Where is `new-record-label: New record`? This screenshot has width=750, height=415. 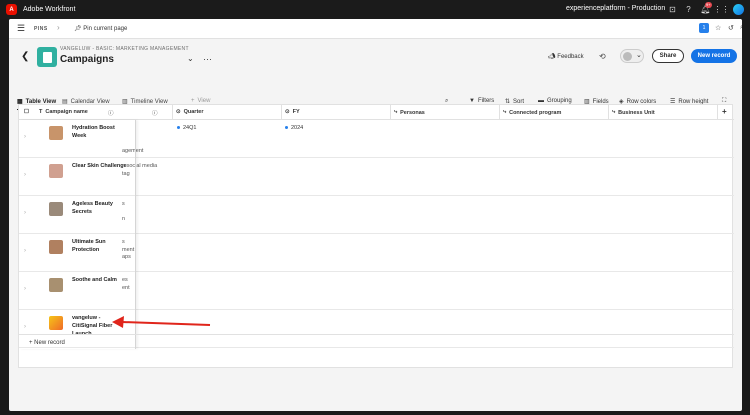
new-record-label: New record is located at coordinates (49, 343).